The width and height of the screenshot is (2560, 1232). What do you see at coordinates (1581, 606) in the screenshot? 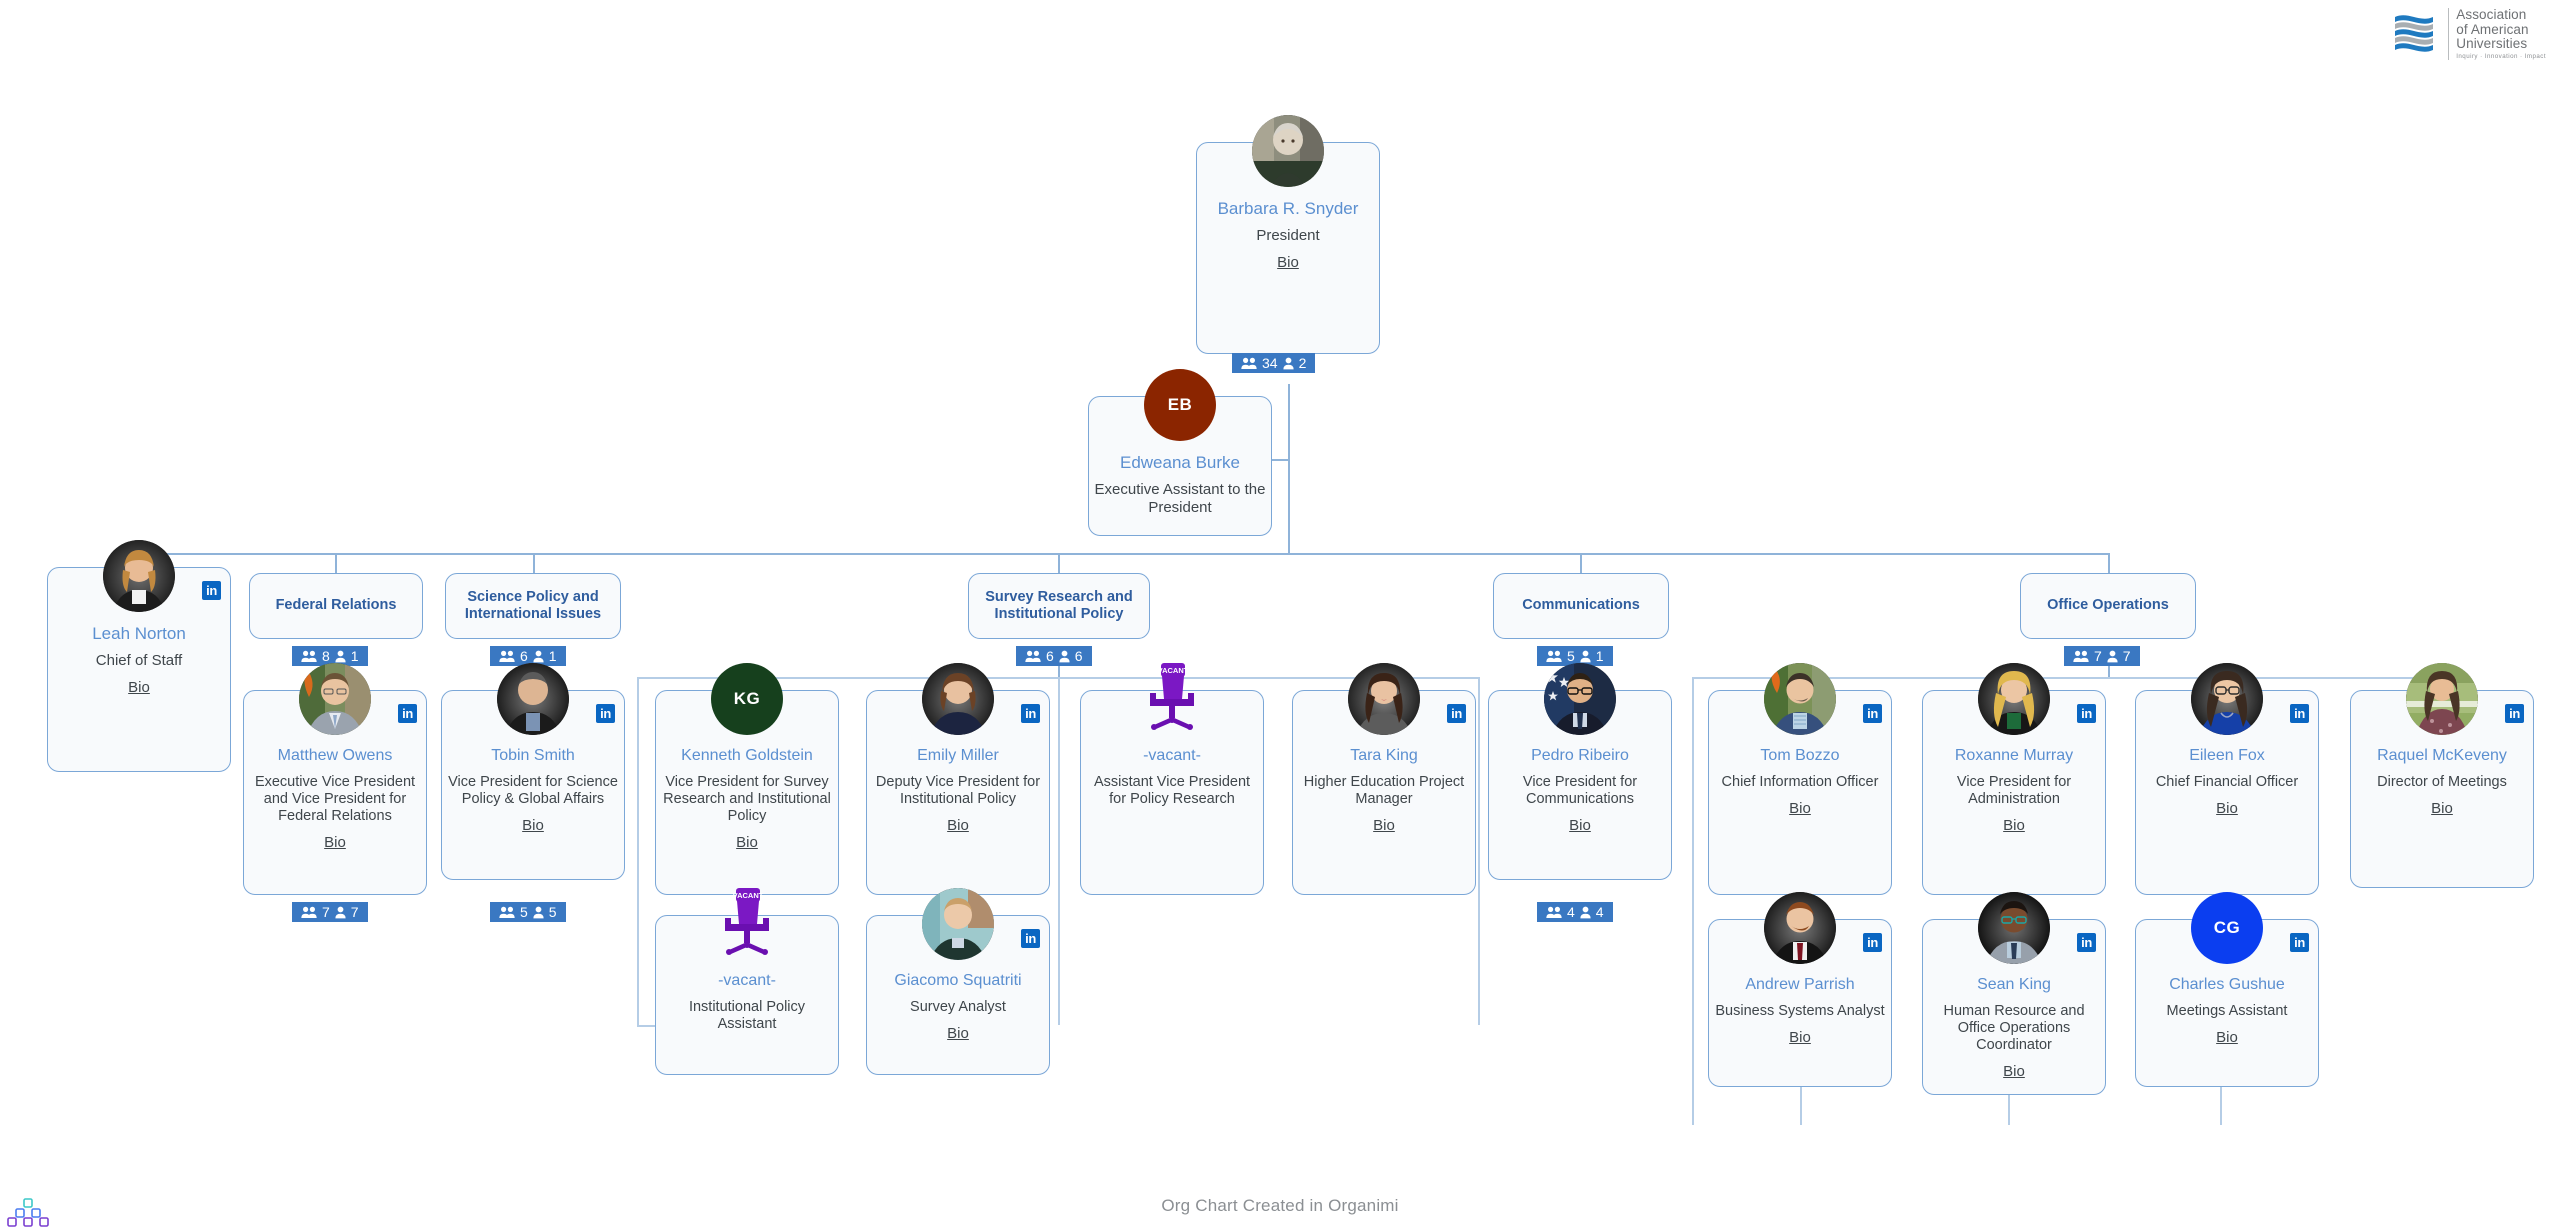
I see `group-communications: Communications` at bounding box center [1581, 606].